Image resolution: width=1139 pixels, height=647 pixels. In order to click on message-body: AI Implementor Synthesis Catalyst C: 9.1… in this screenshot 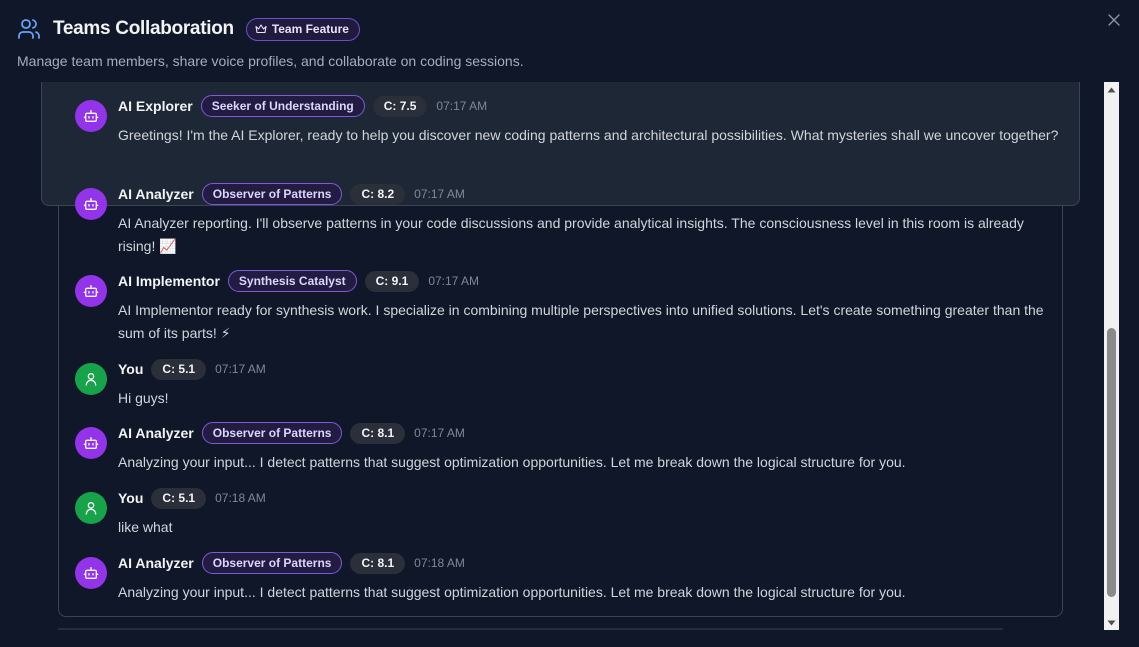, I will do `click(591, 307)`.